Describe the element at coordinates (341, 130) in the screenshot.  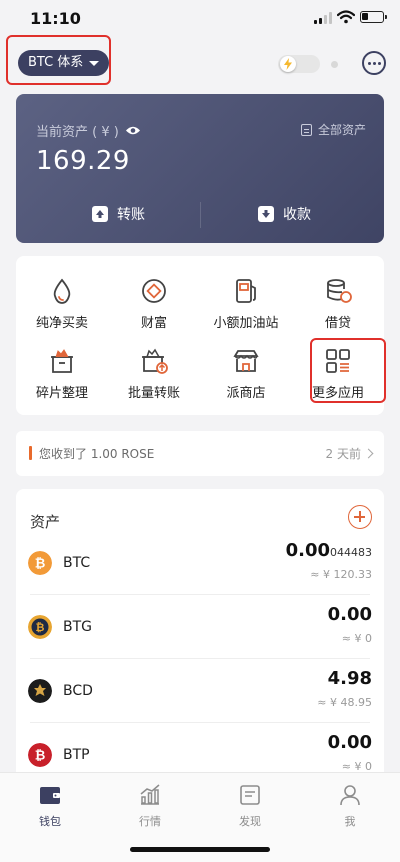
I see `all-assets-label: 全部资产` at that location.